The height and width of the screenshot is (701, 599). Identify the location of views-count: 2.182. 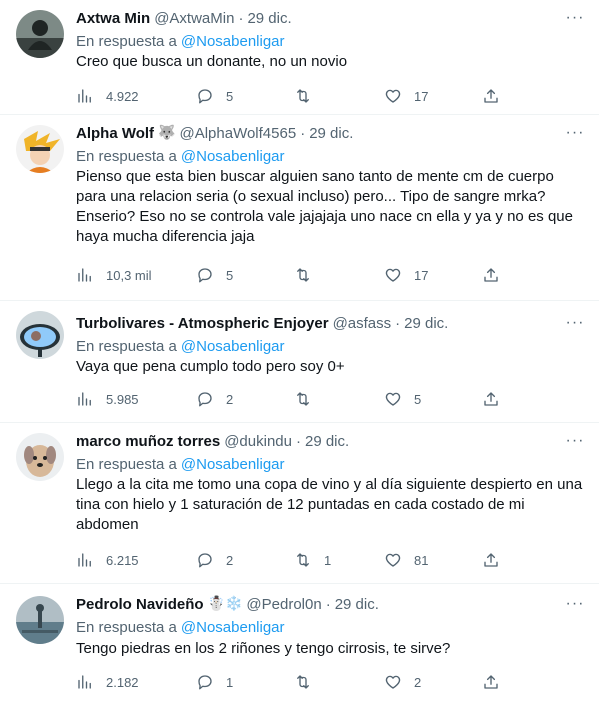
(122, 682).